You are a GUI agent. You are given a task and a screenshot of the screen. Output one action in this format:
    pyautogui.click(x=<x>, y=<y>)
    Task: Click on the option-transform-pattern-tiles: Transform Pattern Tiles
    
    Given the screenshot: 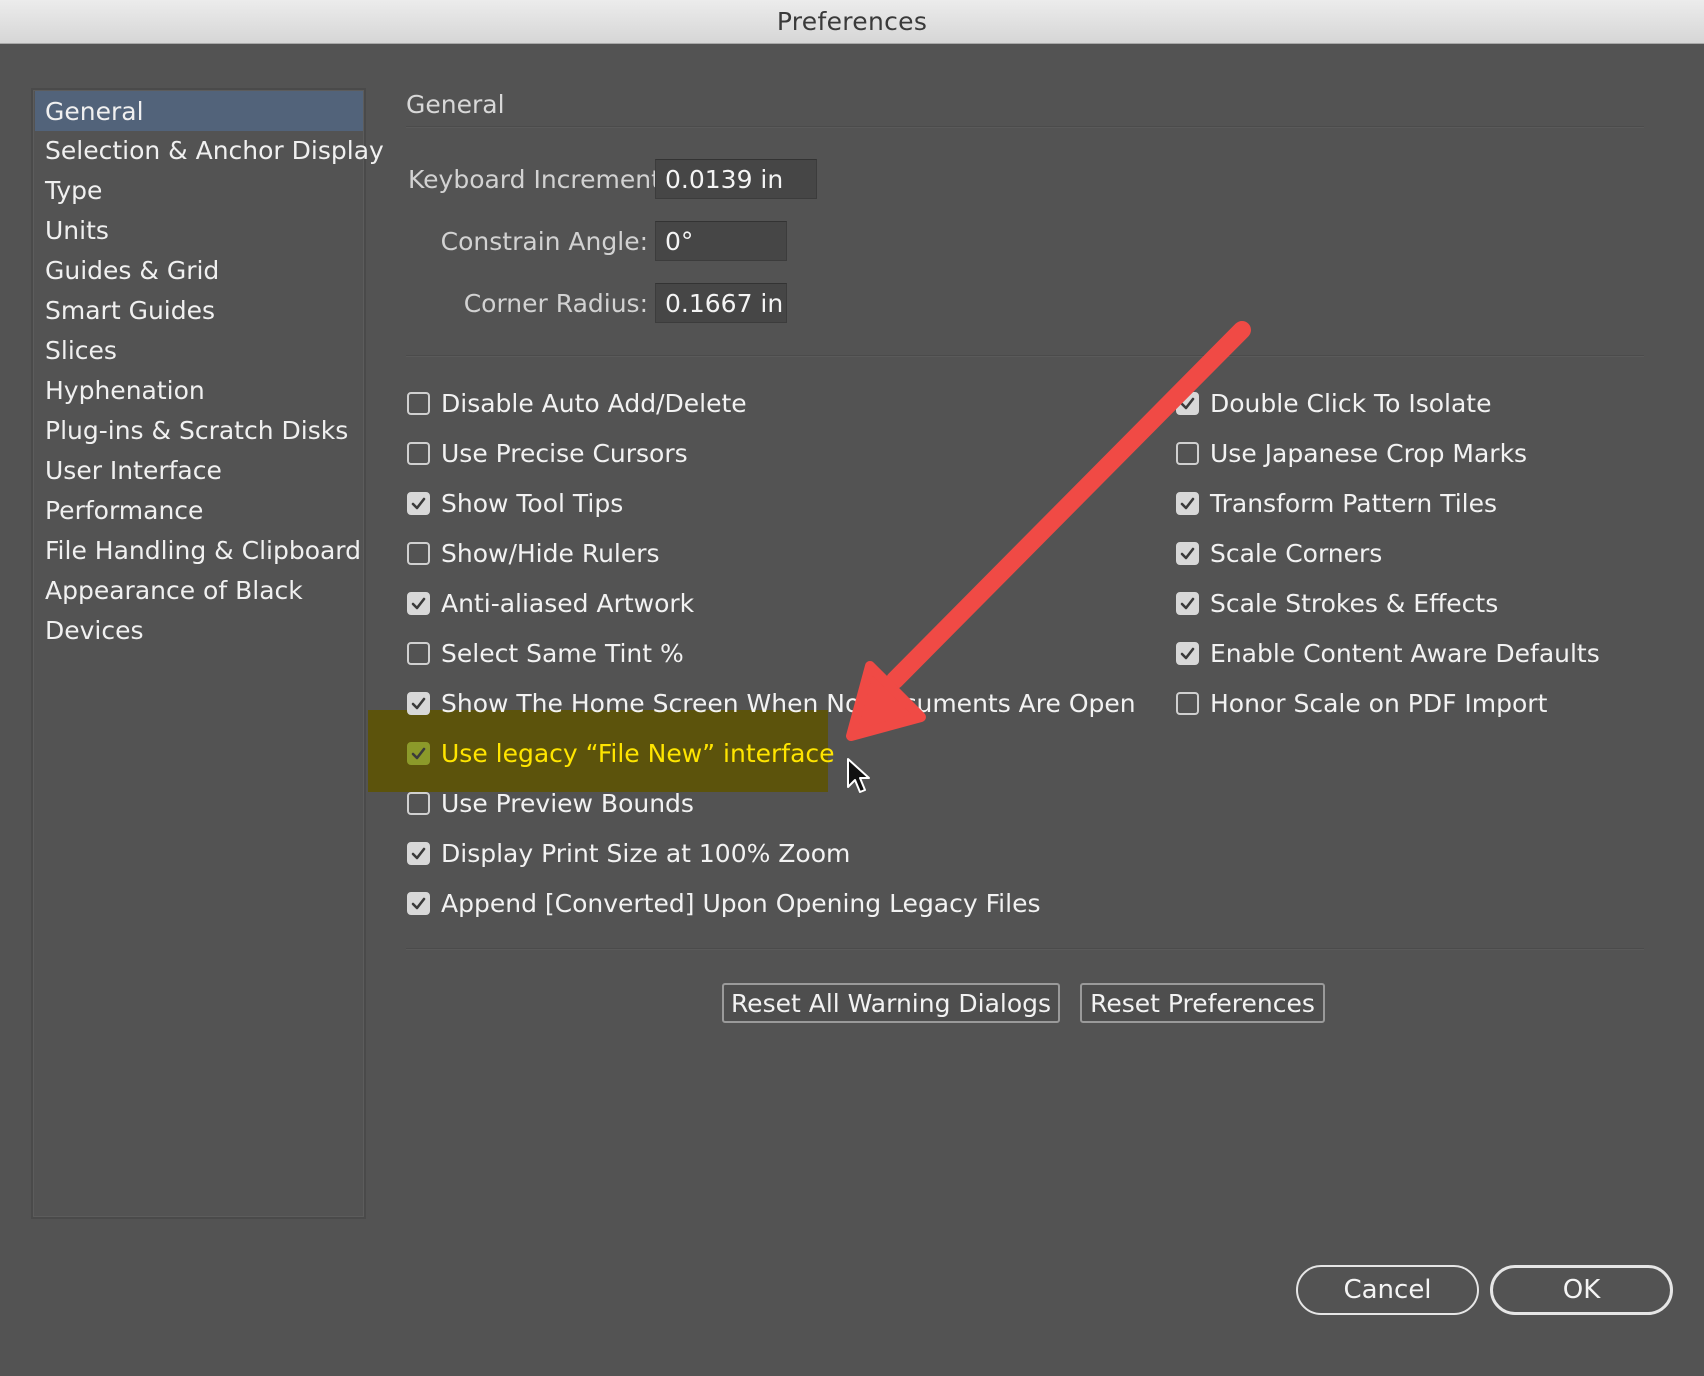 What is the action you would take?
    pyautogui.click(x=1336, y=503)
    